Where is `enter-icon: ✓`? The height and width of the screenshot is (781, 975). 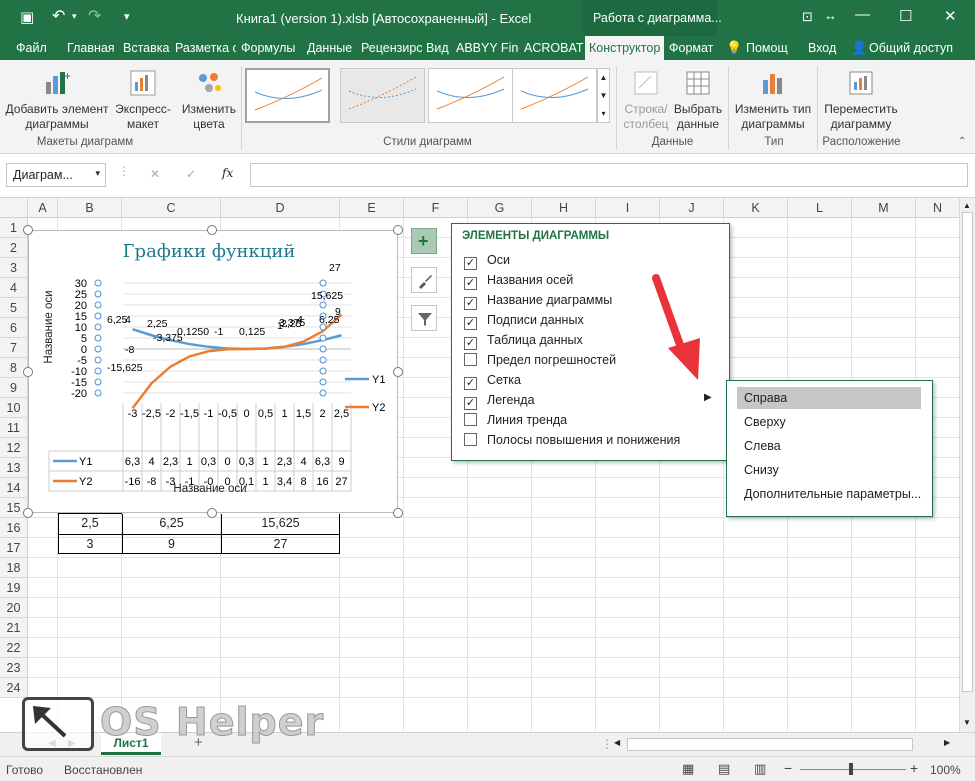 enter-icon: ✓ is located at coordinates (191, 174).